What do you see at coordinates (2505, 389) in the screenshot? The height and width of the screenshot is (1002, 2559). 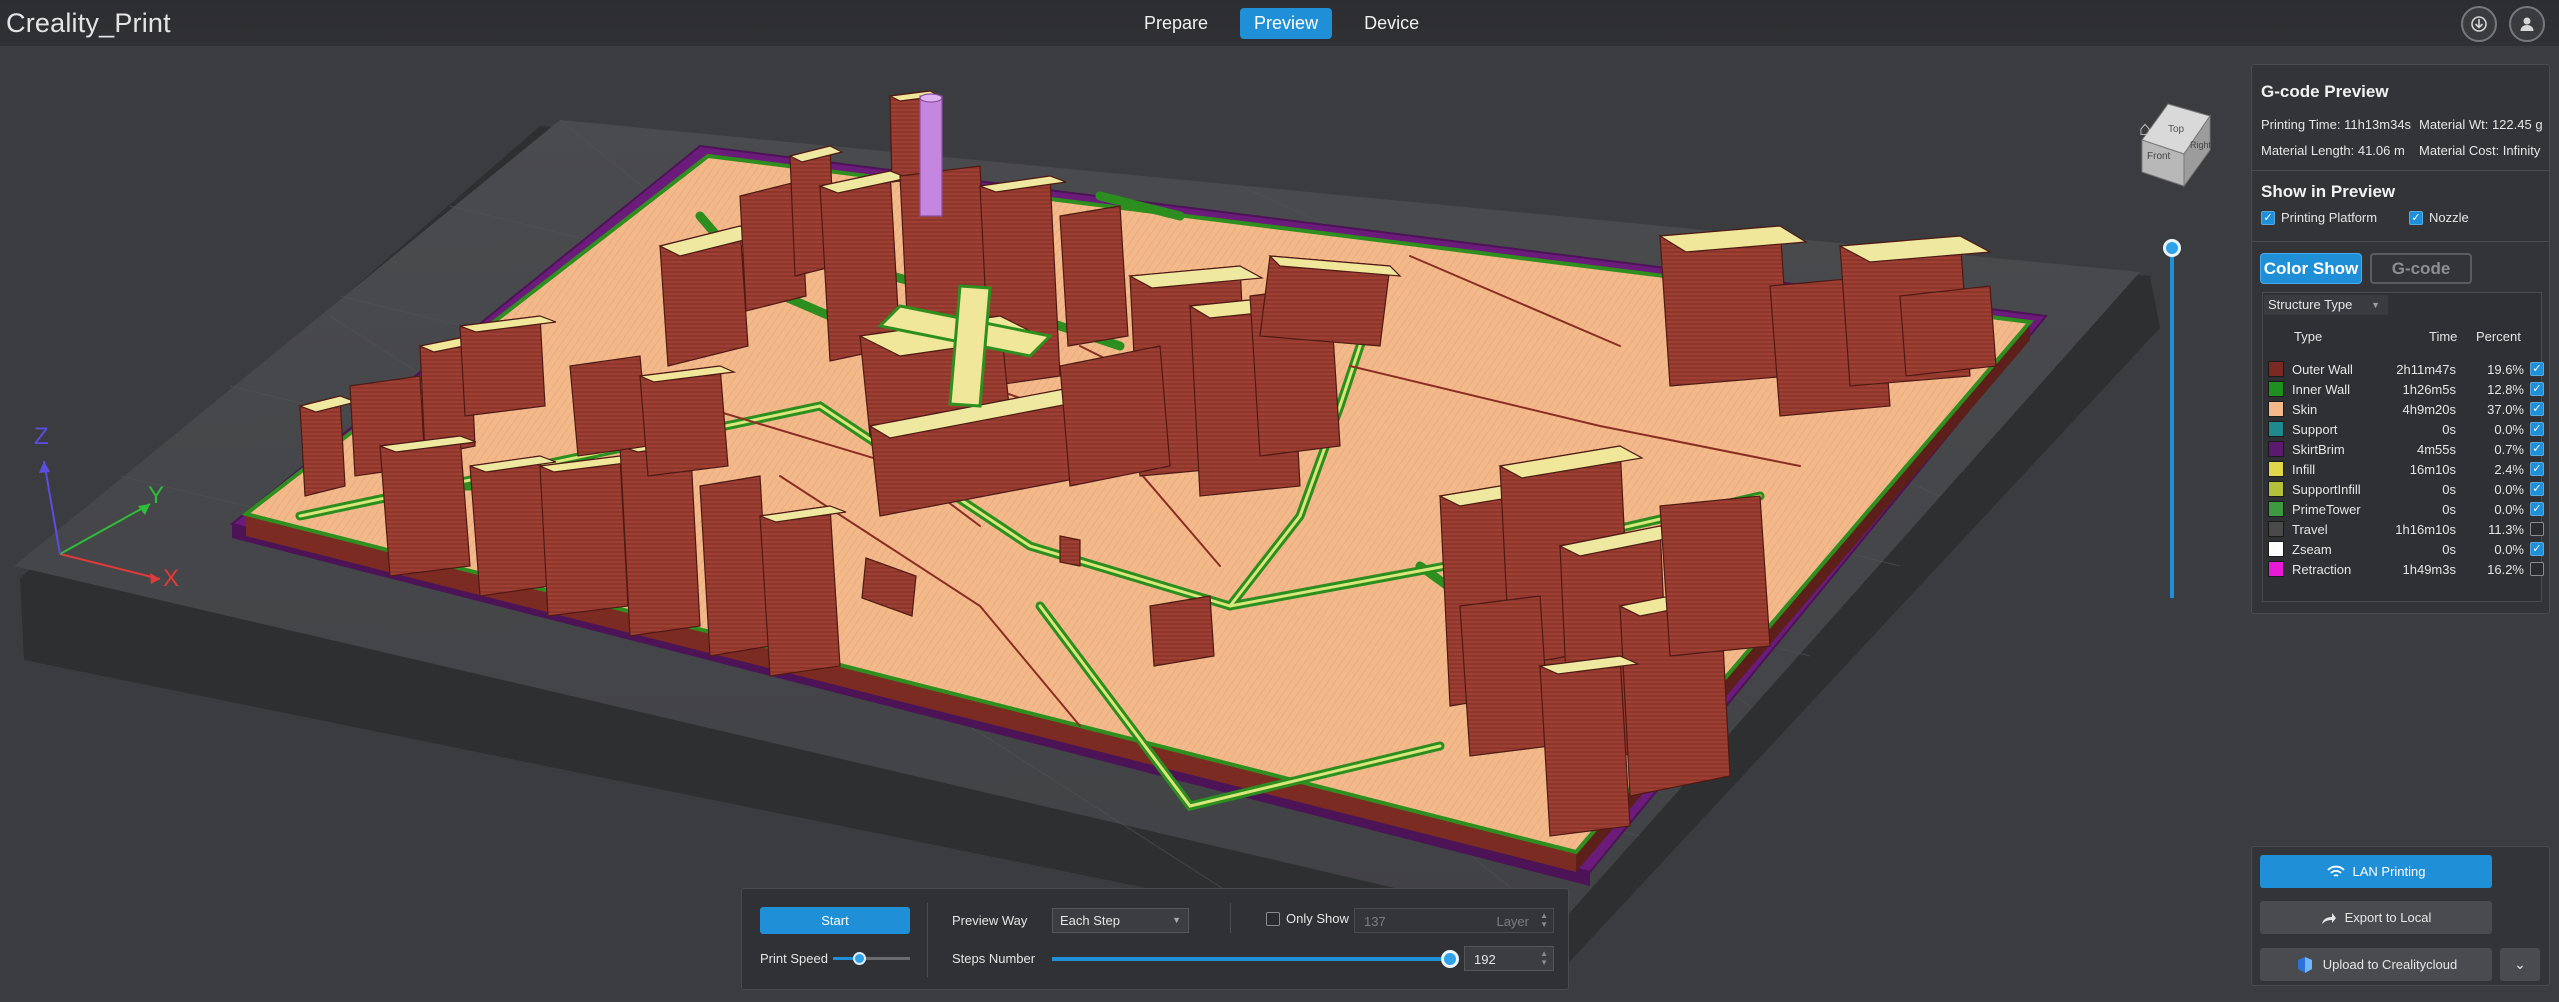 I see `row-percent: 12.8%` at bounding box center [2505, 389].